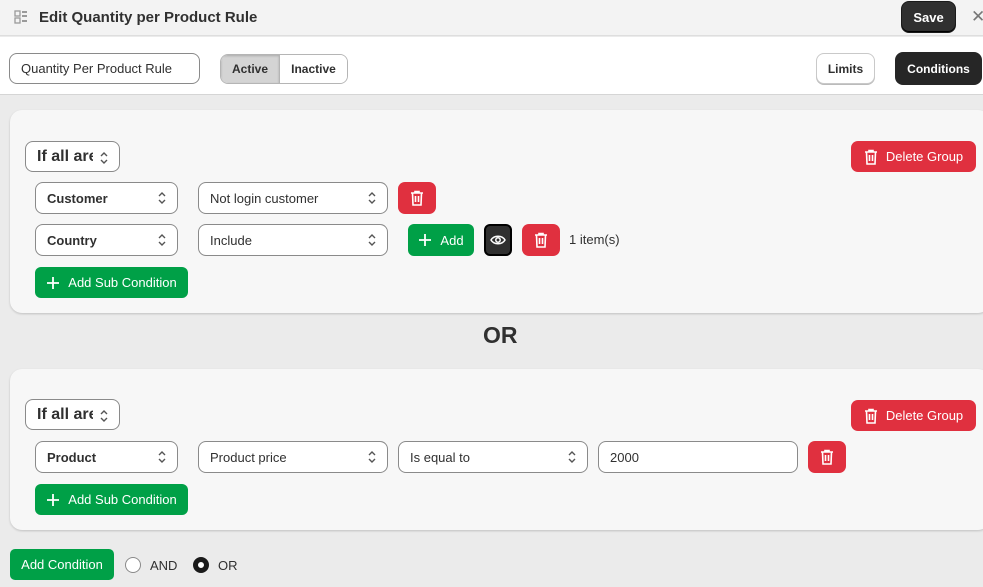  What do you see at coordinates (500, 335) in the screenshot?
I see `or-separator: OR` at bounding box center [500, 335].